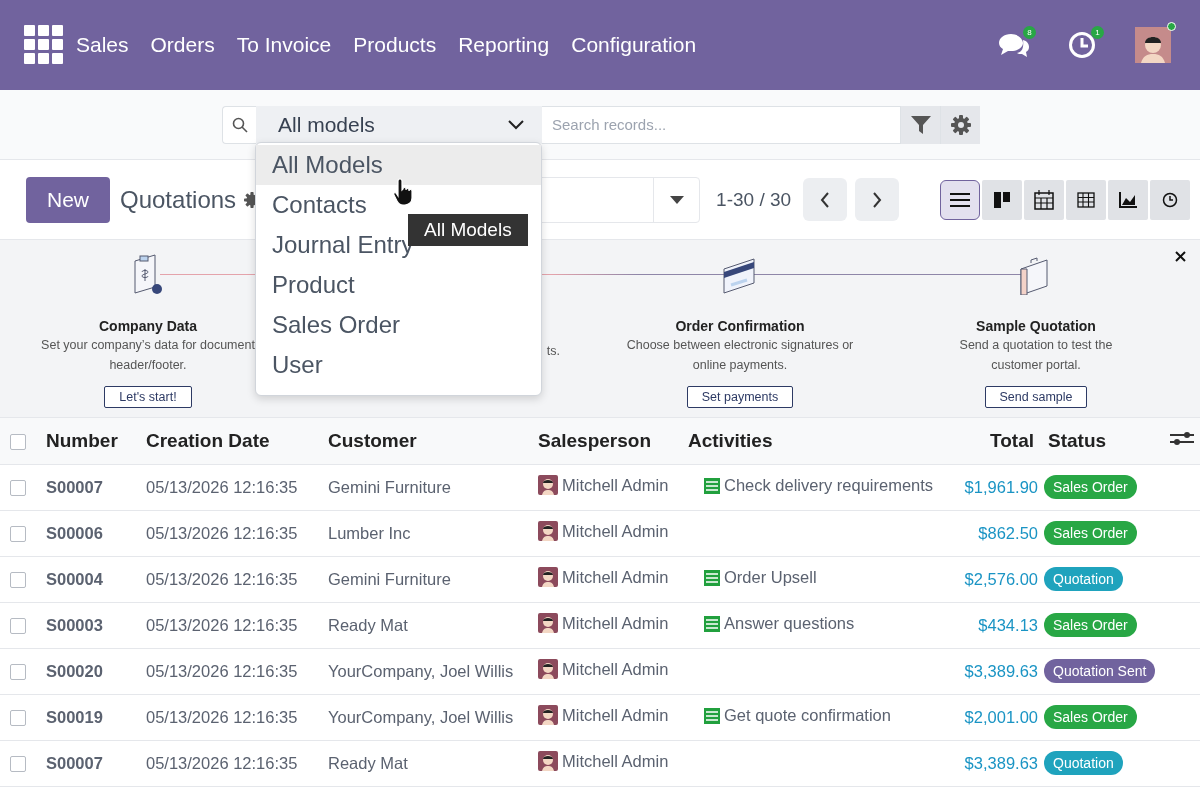  Describe the element at coordinates (740, 345) in the screenshot. I see `step-description: Choose between electronic signatures or` at that location.